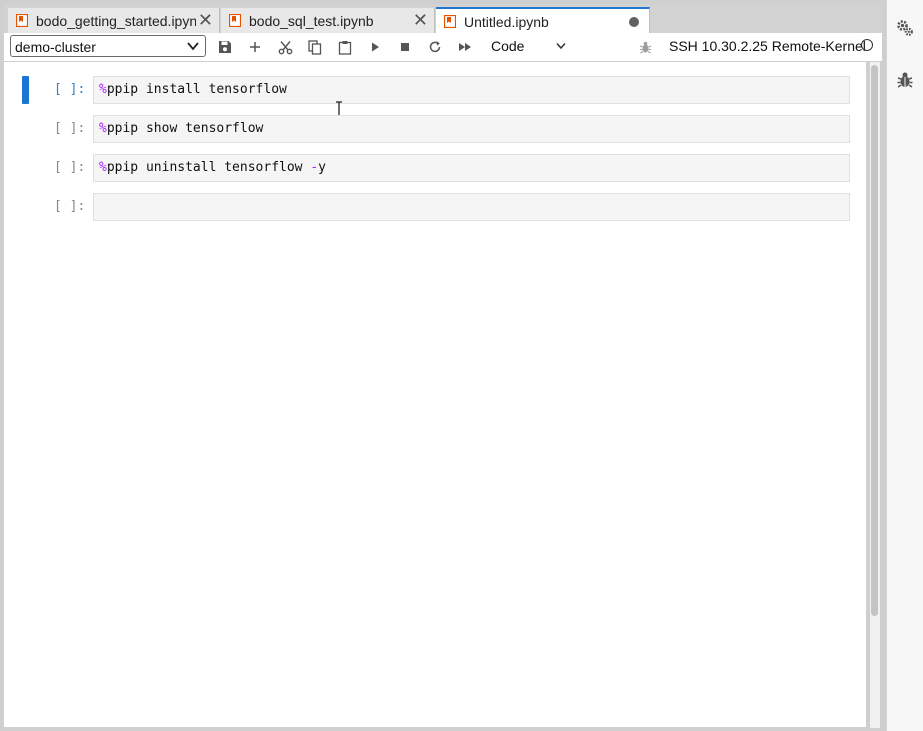 The height and width of the screenshot is (731, 923). I want to click on save-icon, so click(225, 47).